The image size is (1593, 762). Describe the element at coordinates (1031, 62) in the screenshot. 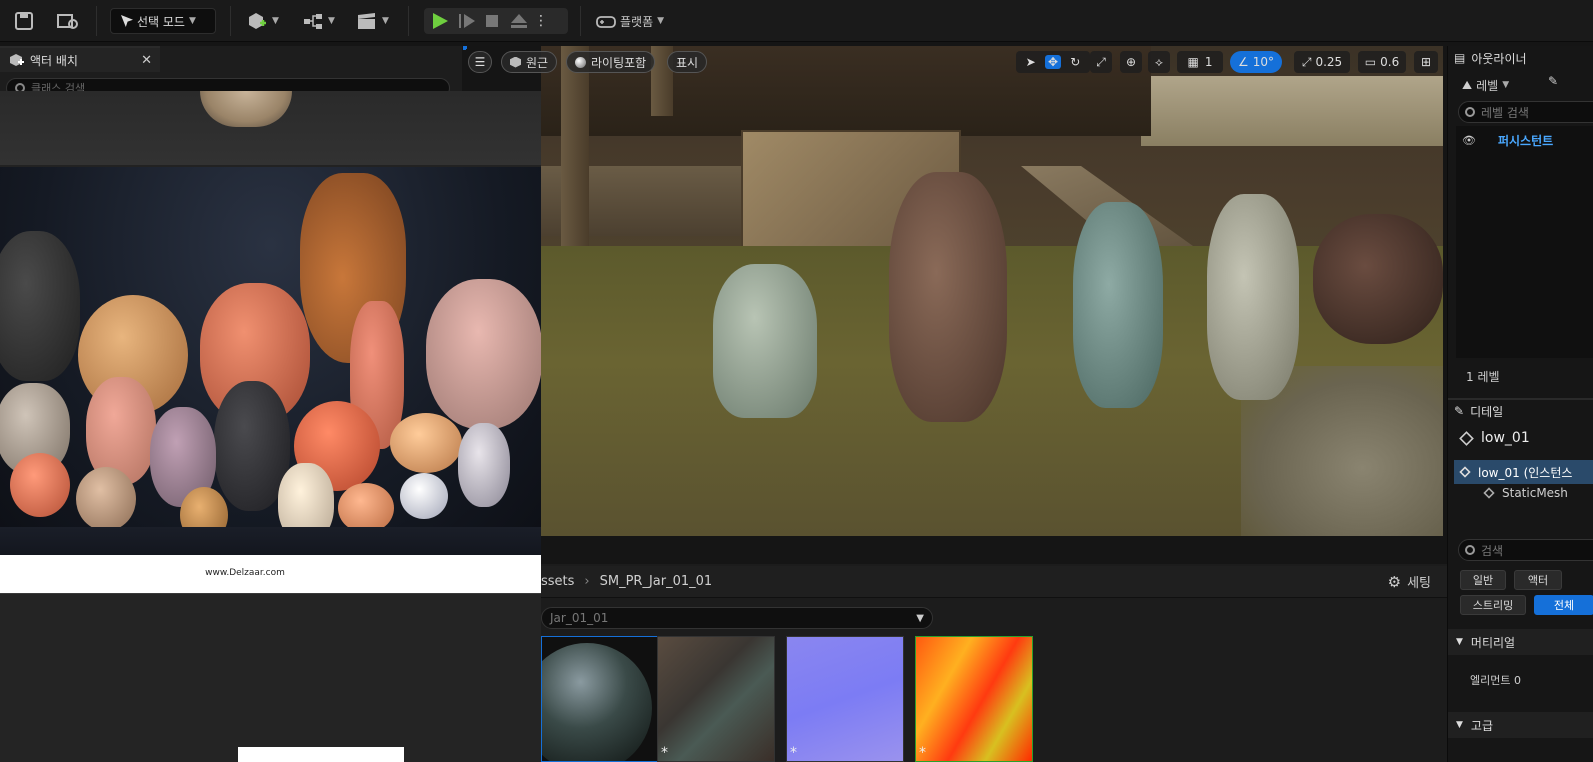

I see `select-cursor-icon: ➤` at that location.